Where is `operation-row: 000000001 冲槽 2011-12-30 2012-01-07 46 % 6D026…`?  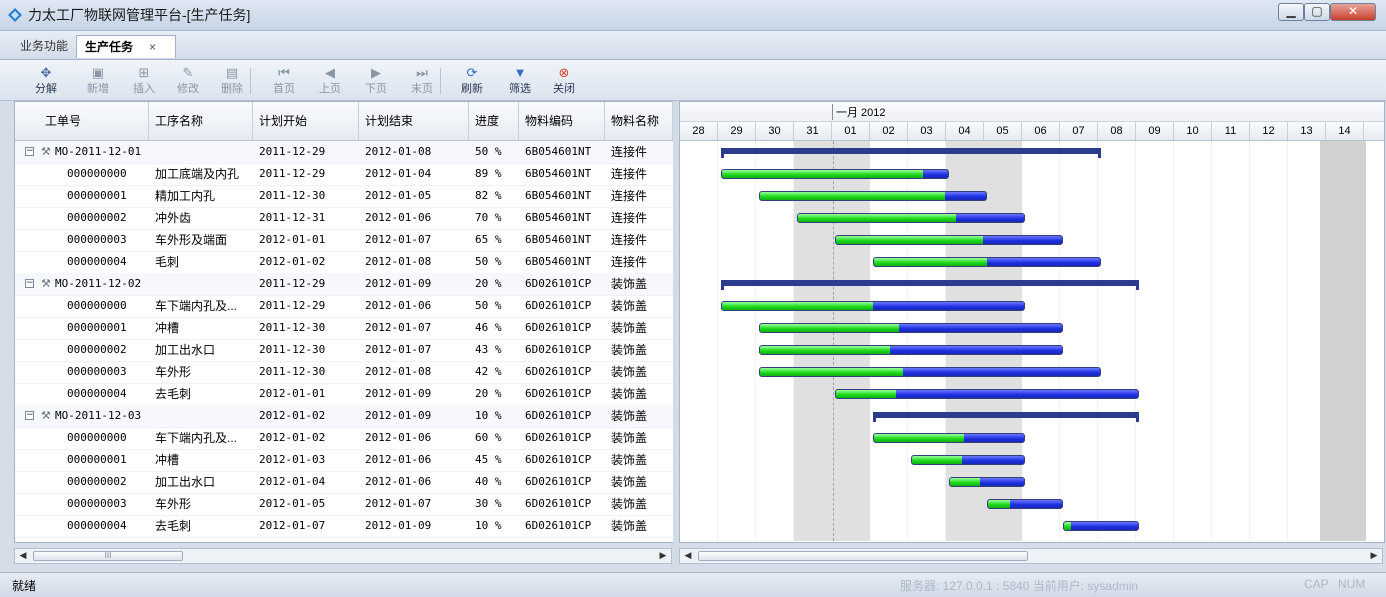 operation-row: 000000001 冲槽 2011-12-30 2012-01-07 46 % 6D026… is located at coordinates (344, 328).